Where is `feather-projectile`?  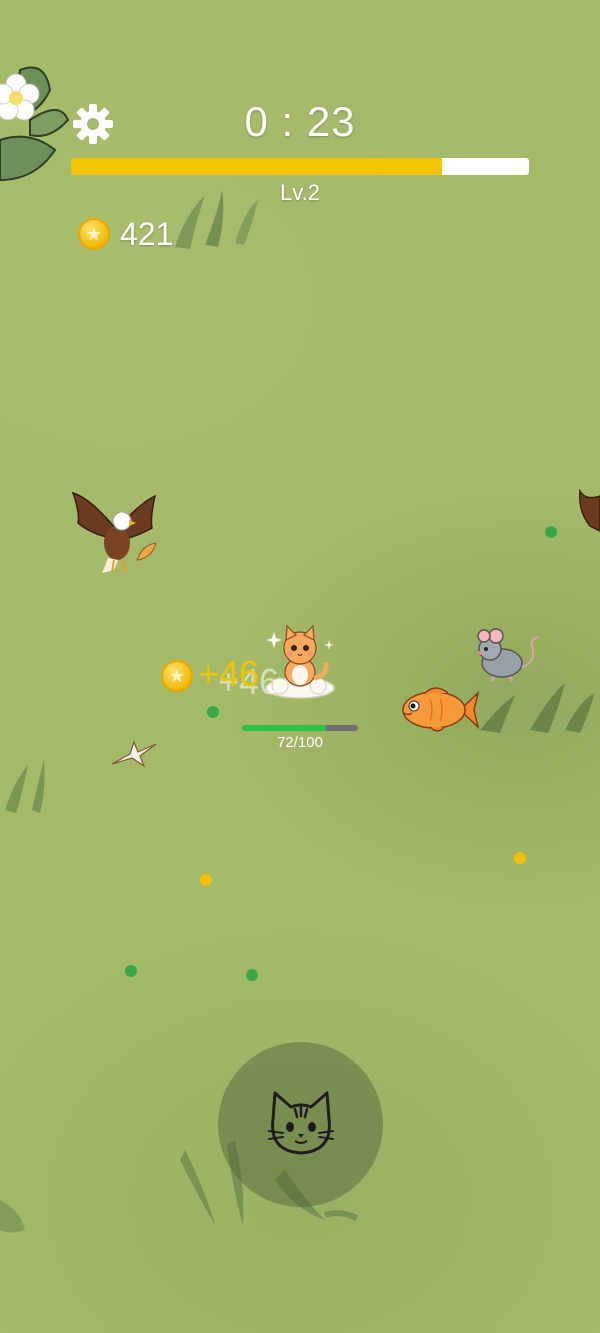 feather-projectile is located at coordinates (146, 551).